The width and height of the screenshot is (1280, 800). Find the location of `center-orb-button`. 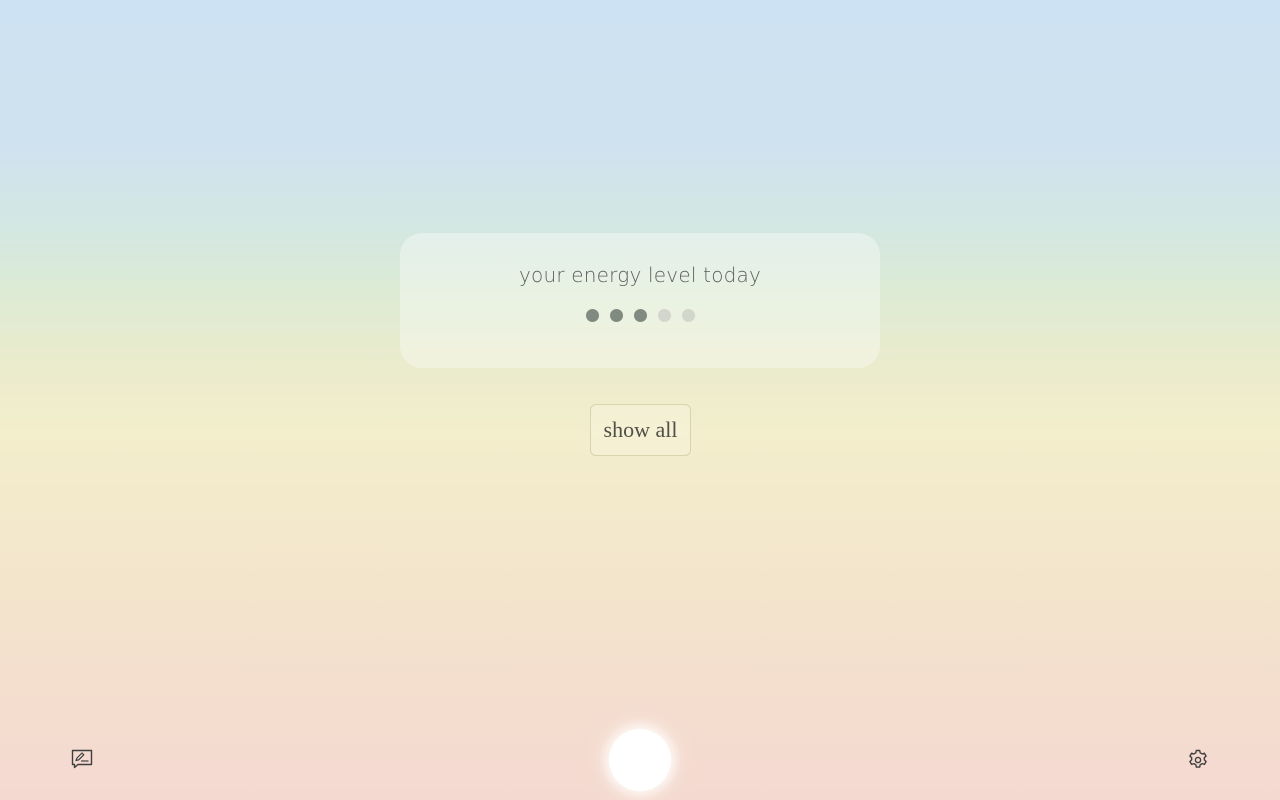

center-orb-button is located at coordinates (640, 760).